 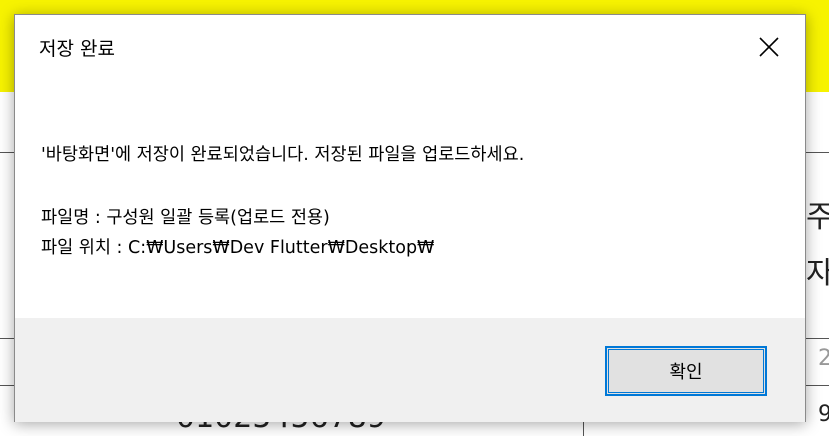 I want to click on background-label: 자ㅇ, so click(x=817, y=273).